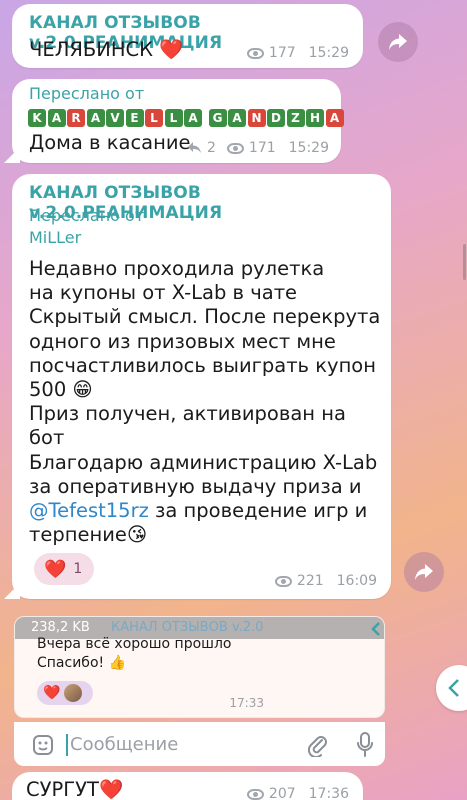 This screenshot has height=800, width=467. Describe the element at coordinates (203, 462) in the screenshot. I see `message-line: Благодарю администрацию X-Lab` at that location.